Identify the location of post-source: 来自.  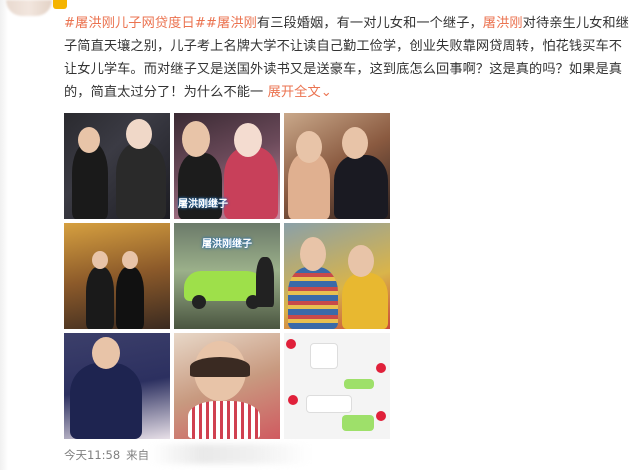
(138, 455).